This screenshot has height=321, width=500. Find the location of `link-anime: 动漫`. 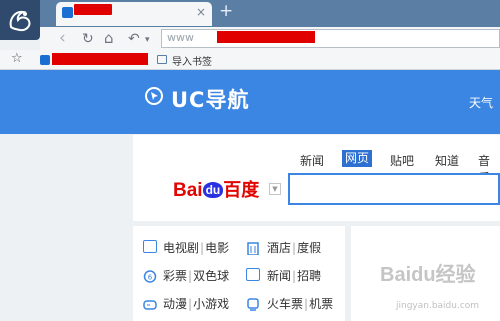

link-anime: 动漫 is located at coordinates (175, 304).